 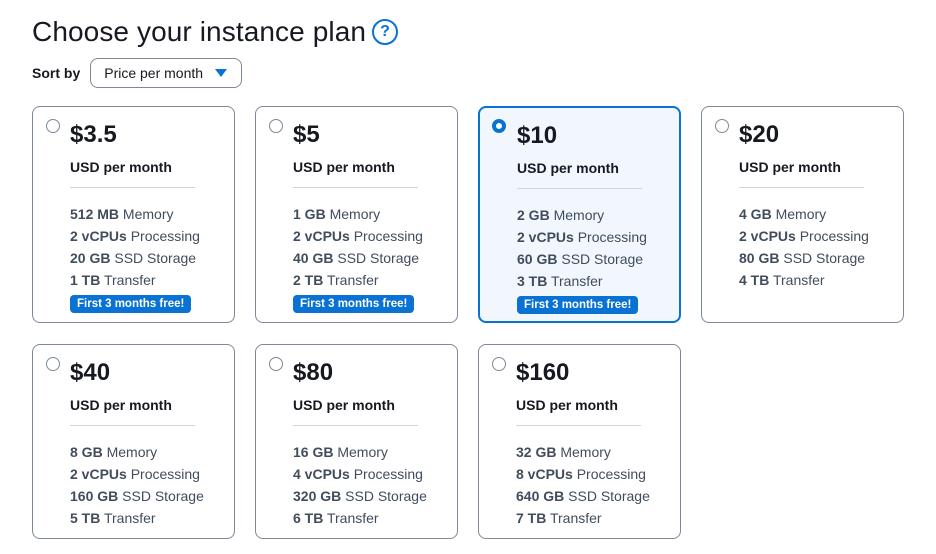 I want to click on plan-price: $3.5, so click(x=93, y=134).